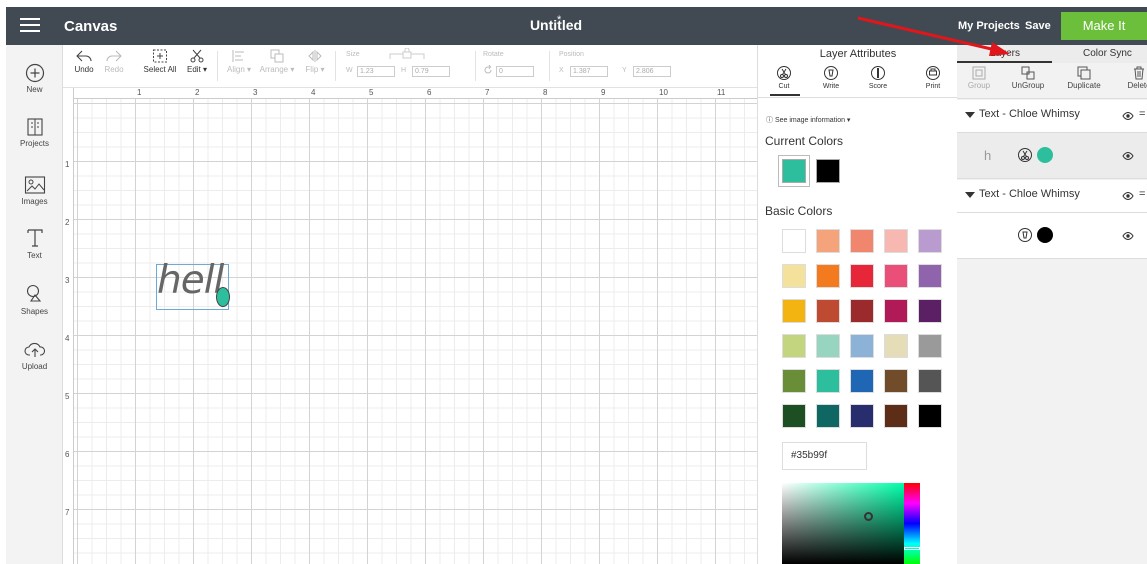 Image resolution: width=1147 pixels, height=564 pixels. Describe the element at coordinates (34, 78) in the screenshot. I see `sidebar-item-new: New` at that location.